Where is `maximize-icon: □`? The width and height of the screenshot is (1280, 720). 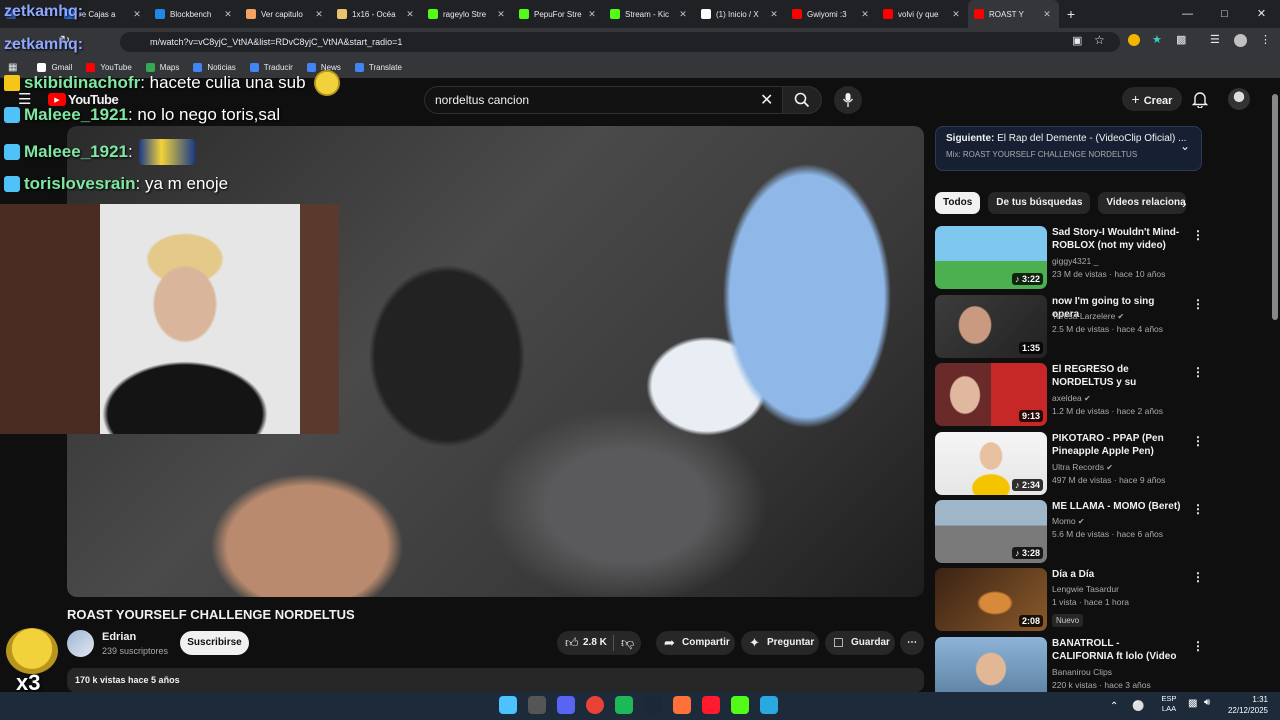
maximize-icon: □ is located at coordinates (1224, 14).